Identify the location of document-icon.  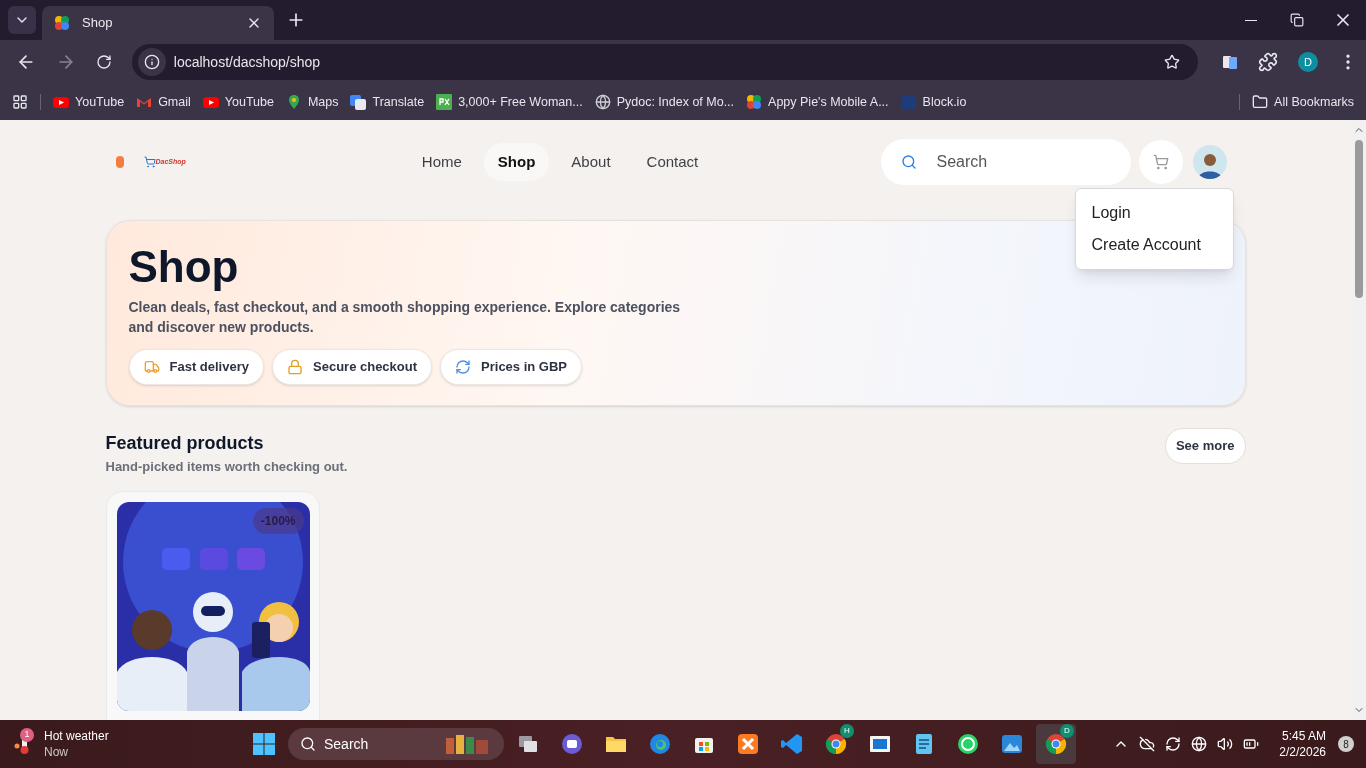
(908, 102).